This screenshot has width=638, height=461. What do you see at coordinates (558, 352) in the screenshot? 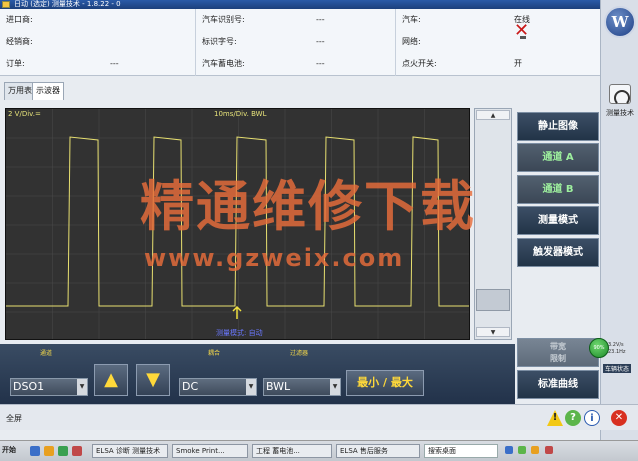
I see `bandwidth-limit-button: 带宽 限制` at bounding box center [558, 352].